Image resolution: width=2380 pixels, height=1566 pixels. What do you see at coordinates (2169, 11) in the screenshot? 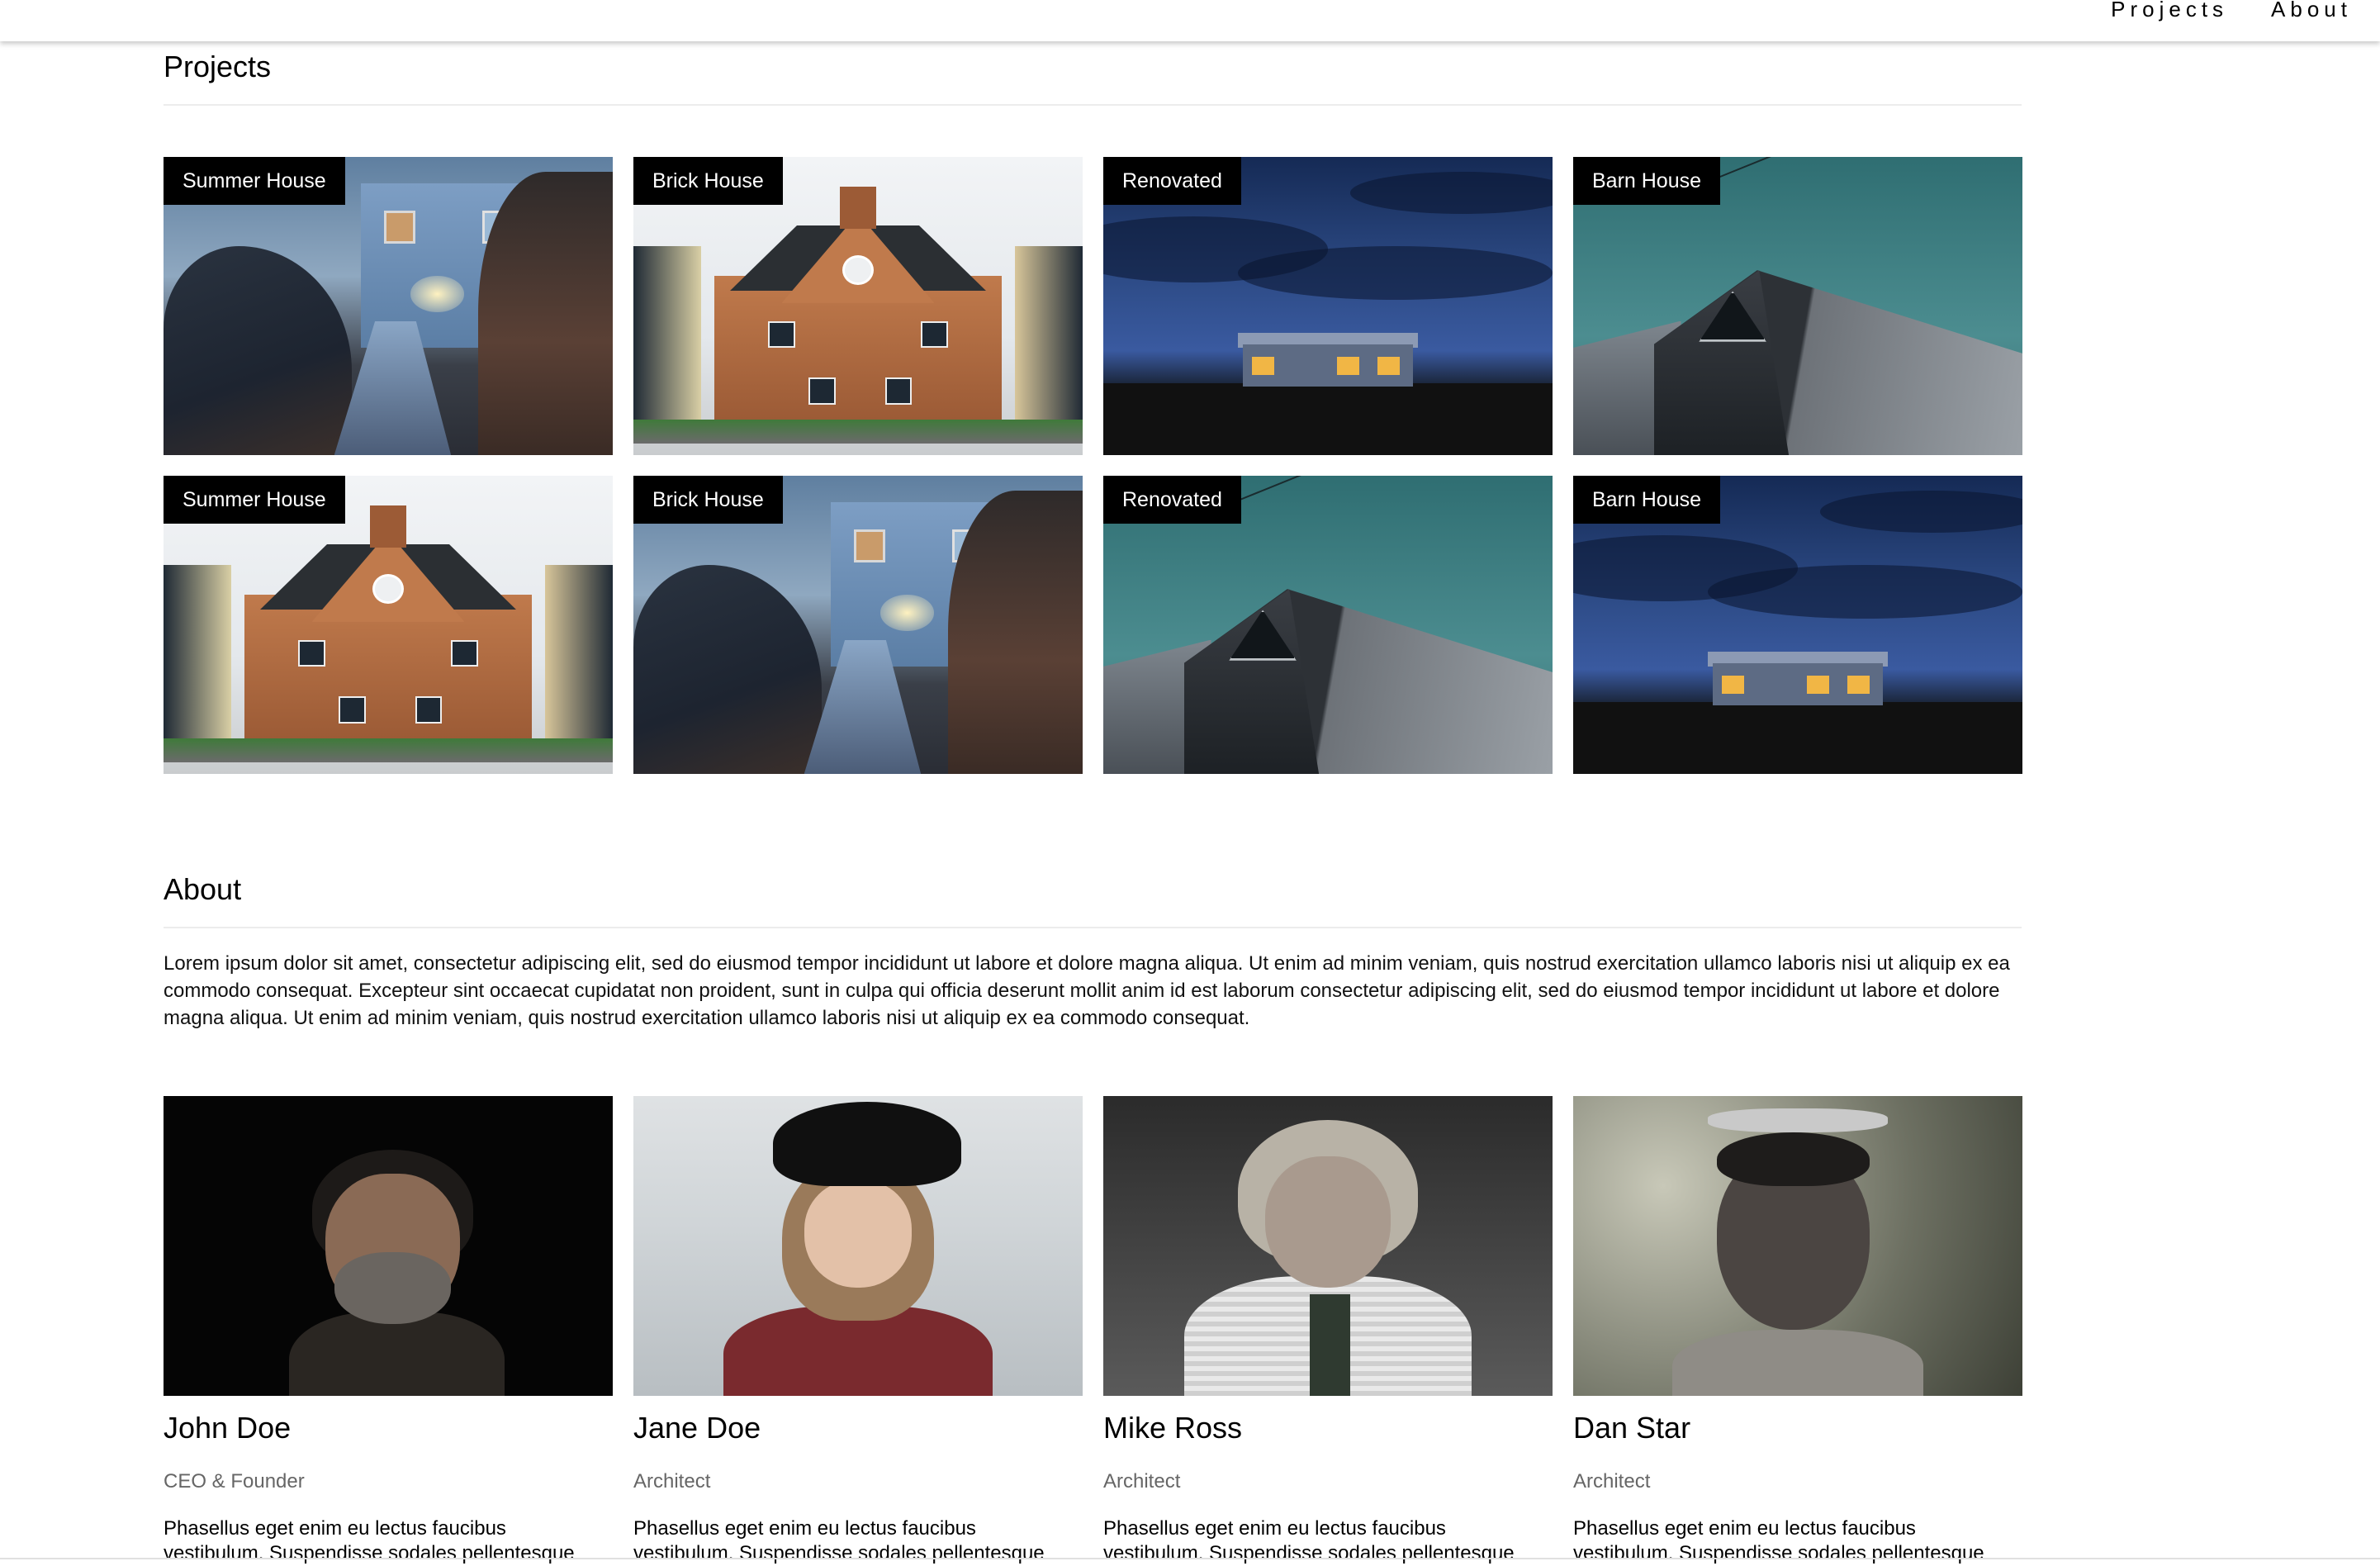
I see `nav-link-projects: Projects` at bounding box center [2169, 11].